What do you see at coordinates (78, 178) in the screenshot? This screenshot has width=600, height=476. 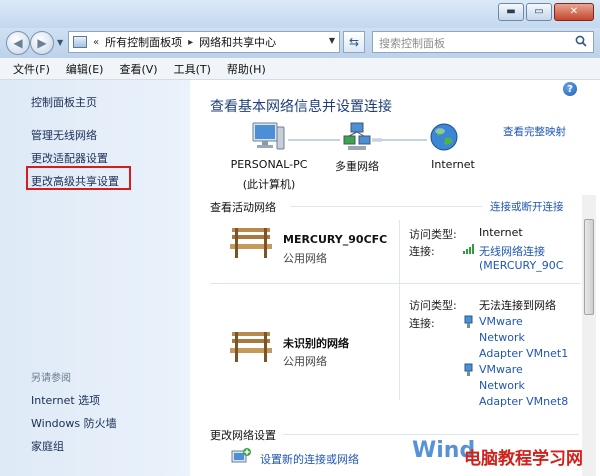 I see `highlight-box` at bounding box center [78, 178].